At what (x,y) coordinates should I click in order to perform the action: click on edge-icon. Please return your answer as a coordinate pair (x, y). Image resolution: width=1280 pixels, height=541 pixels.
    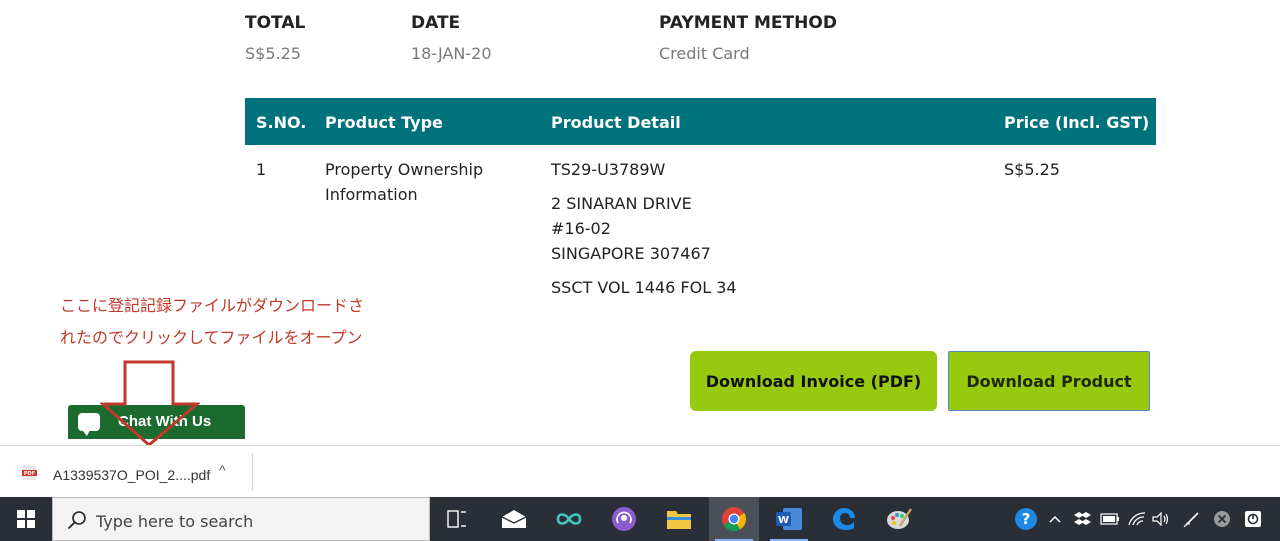
    Looking at the image, I should click on (844, 519).